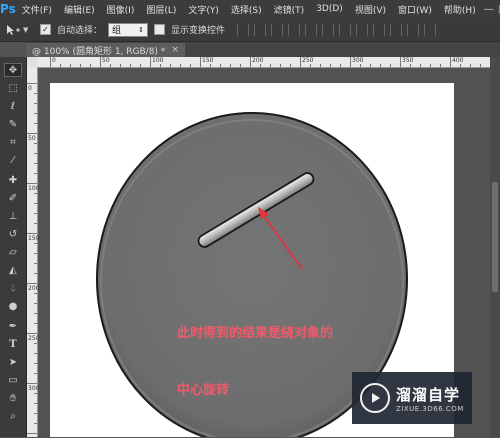 This screenshot has width=500, height=438. Describe the element at coordinates (158, 60) in the screenshot. I see `ruler-number: 100` at that location.